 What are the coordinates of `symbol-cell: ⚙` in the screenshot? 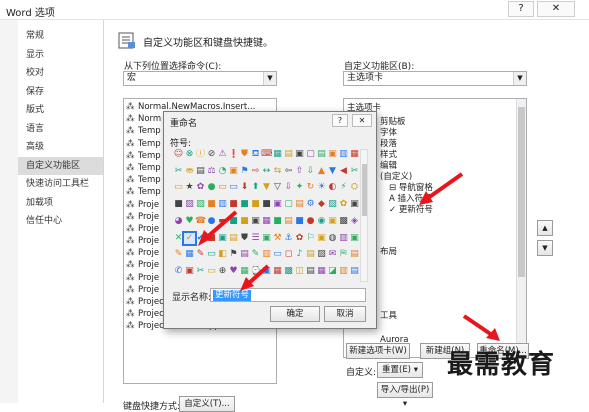 It's located at (310, 204).